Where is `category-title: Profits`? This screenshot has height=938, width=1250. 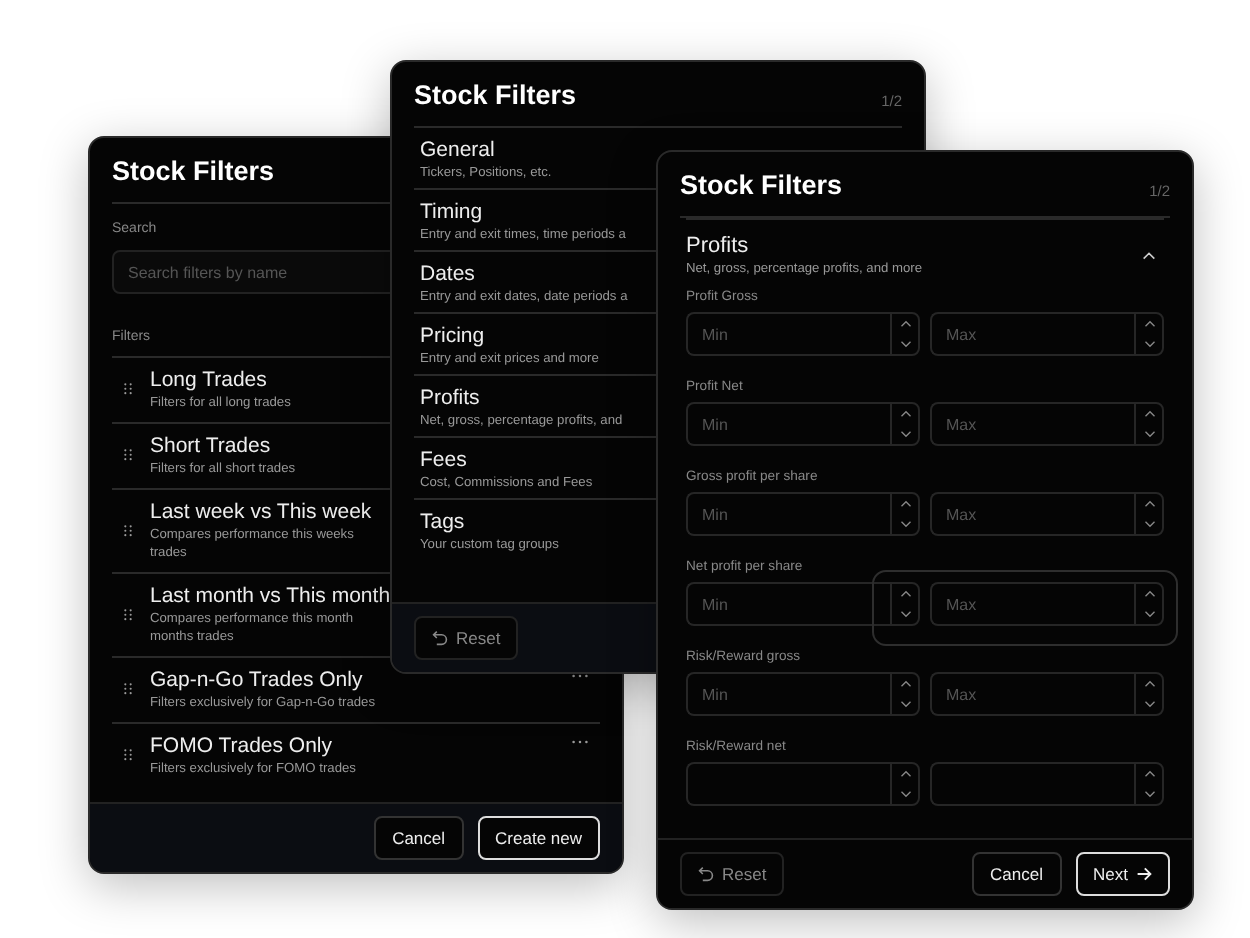 category-title: Profits is located at coordinates (450, 398).